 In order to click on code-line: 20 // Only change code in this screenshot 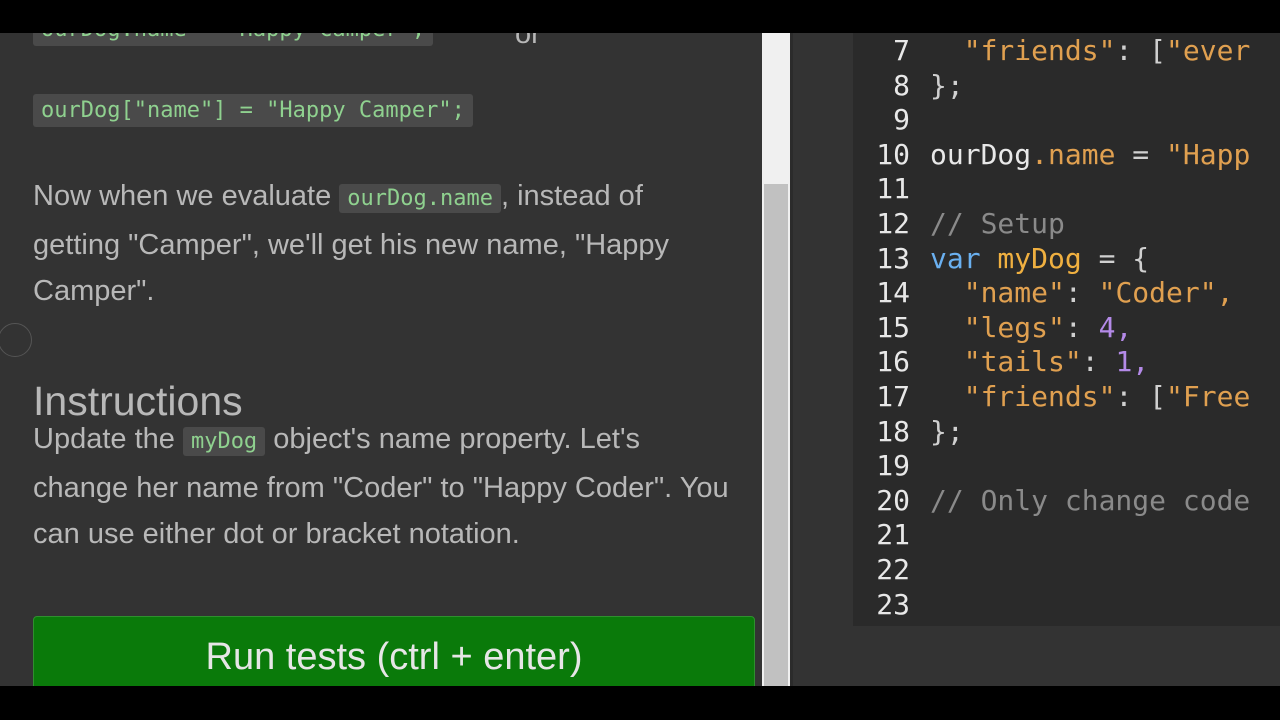, I will do `click(1021, 501)`.